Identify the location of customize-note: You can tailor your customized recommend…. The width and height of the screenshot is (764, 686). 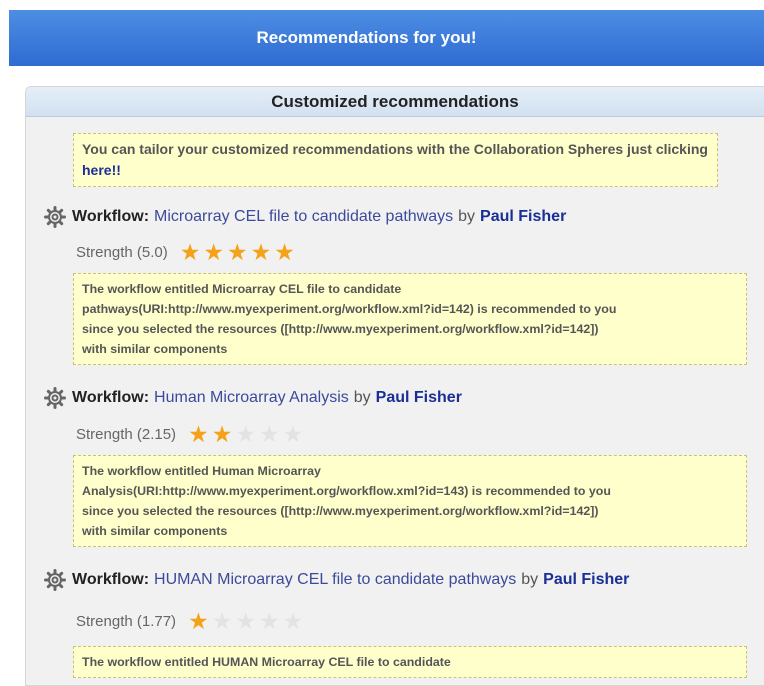
(395, 160).